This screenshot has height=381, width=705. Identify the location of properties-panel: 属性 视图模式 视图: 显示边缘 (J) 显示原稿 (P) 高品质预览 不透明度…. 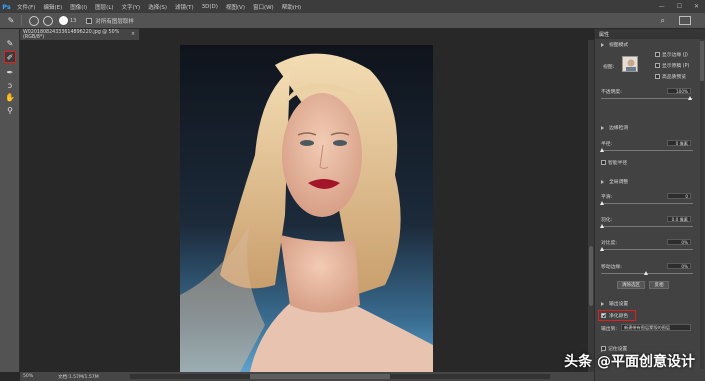
(649, 205).